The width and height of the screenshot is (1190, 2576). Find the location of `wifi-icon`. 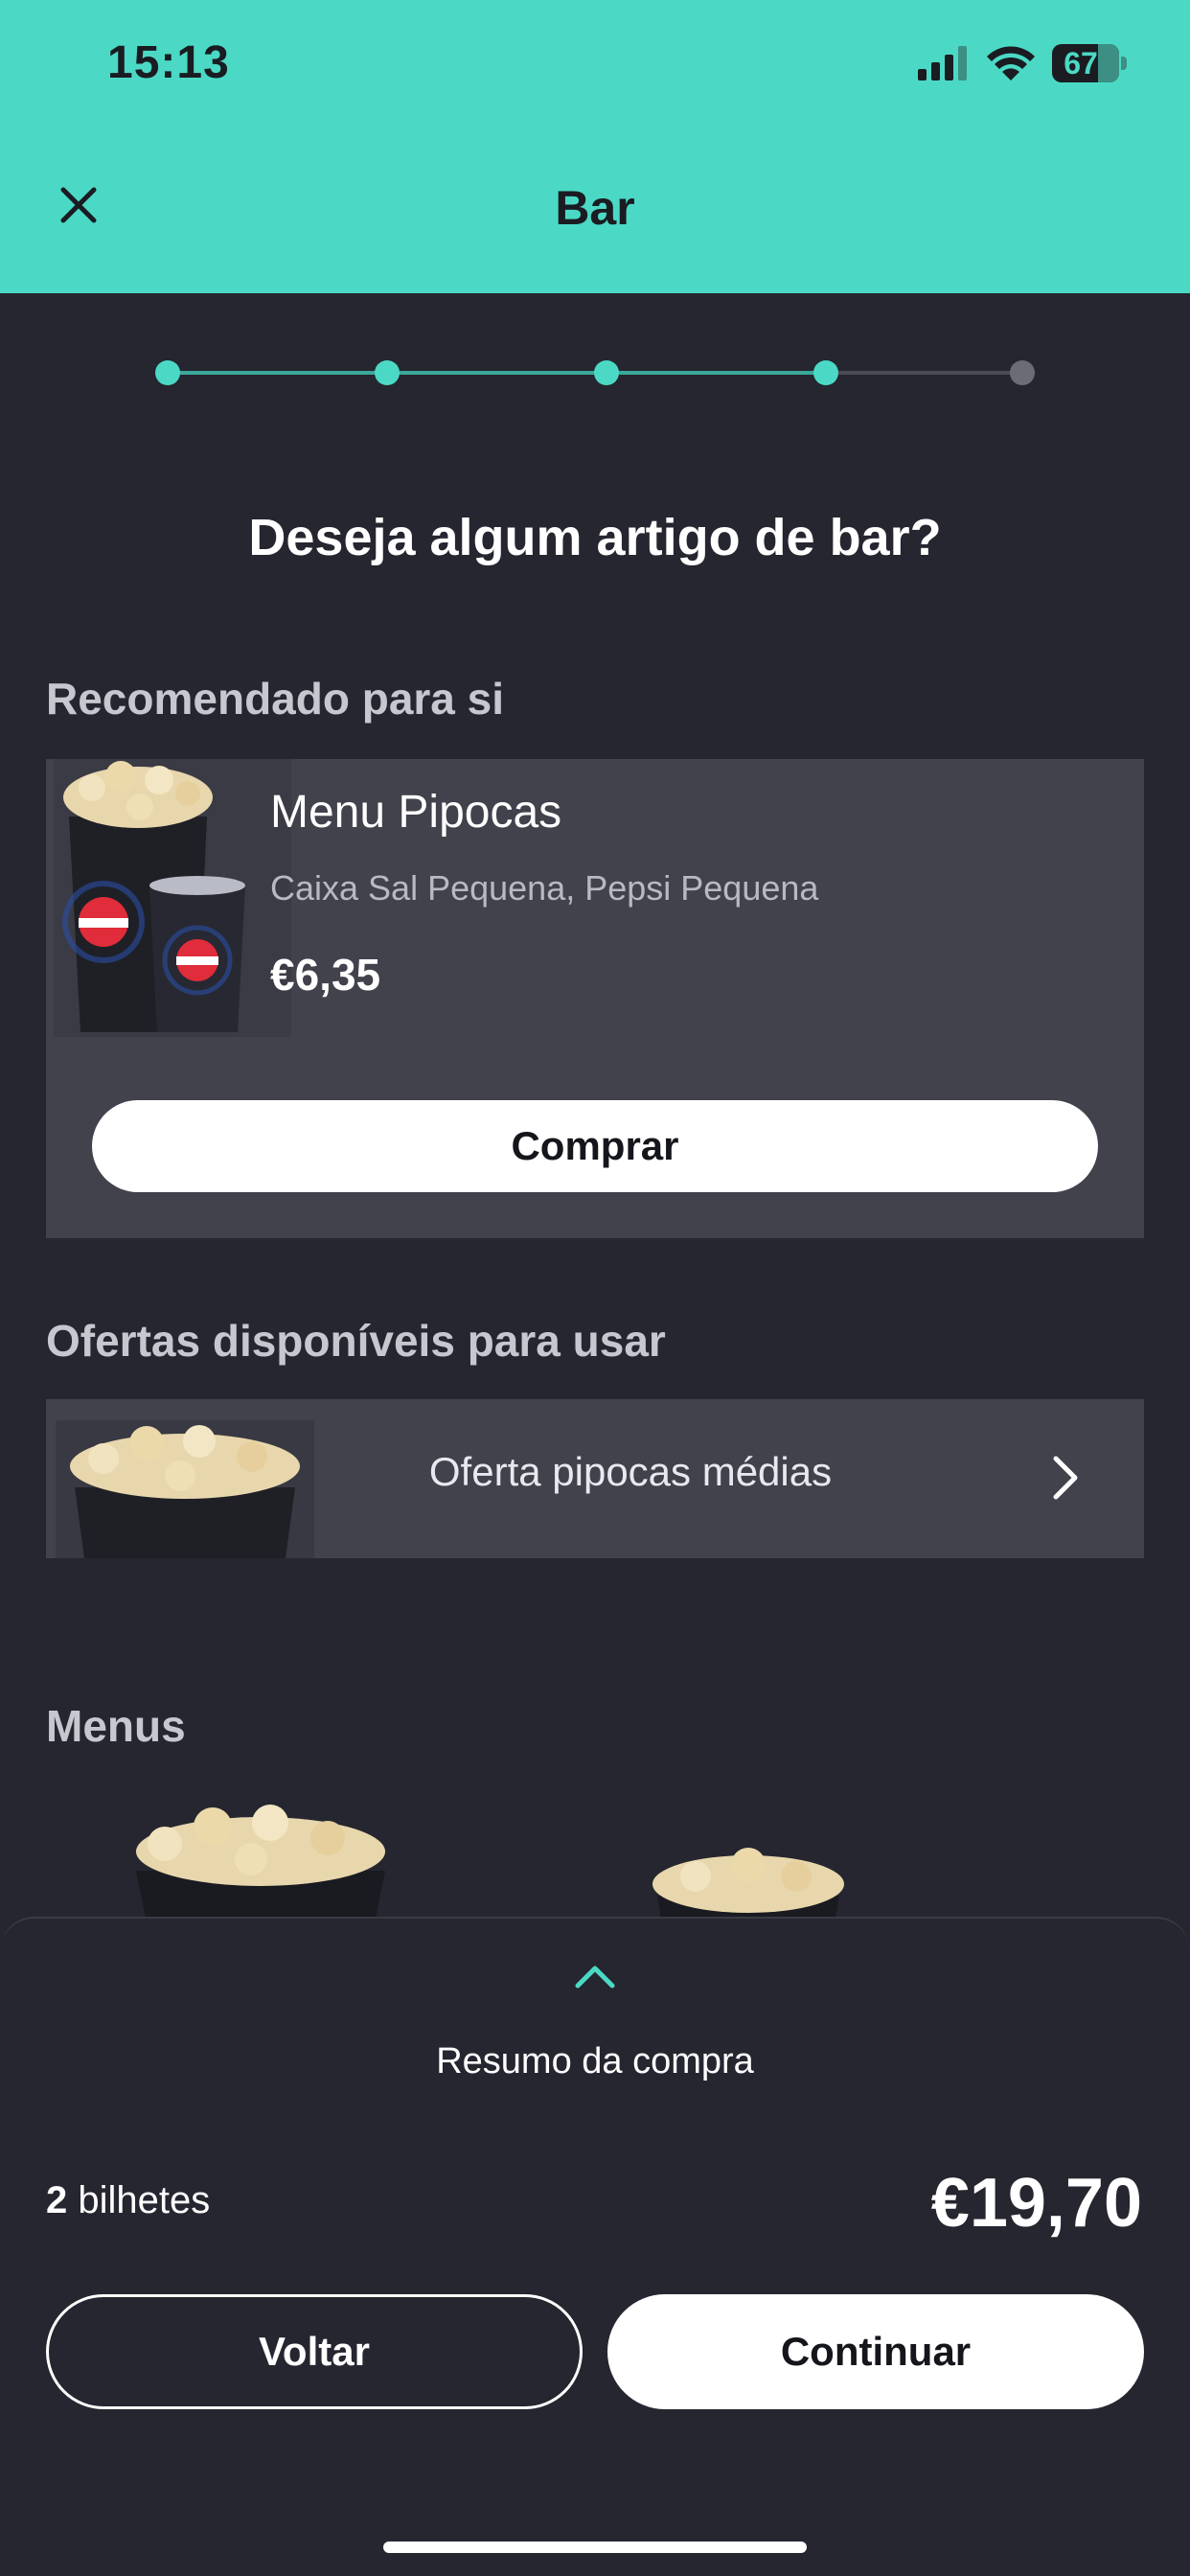

wifi-icon is located at coordinates (1011, 63).